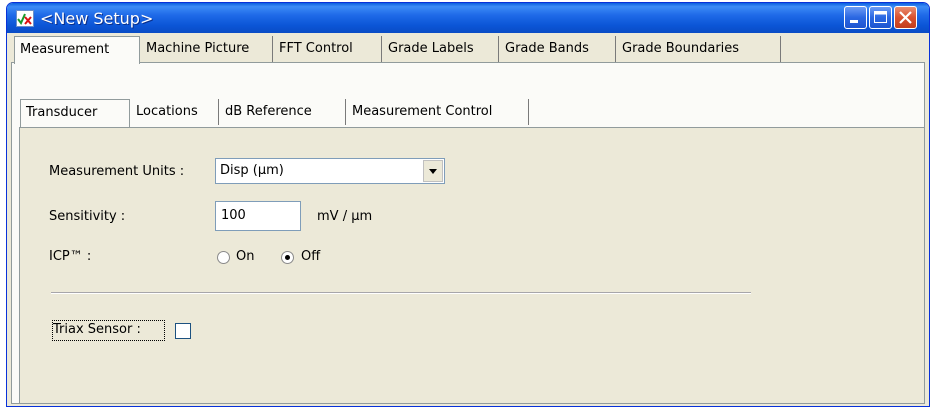 The width and height of the screenshot is (936, 411). Describe the element at coordinates (70, 256) in the screenshot. I see `icp-label: ICP™ :` at that location.